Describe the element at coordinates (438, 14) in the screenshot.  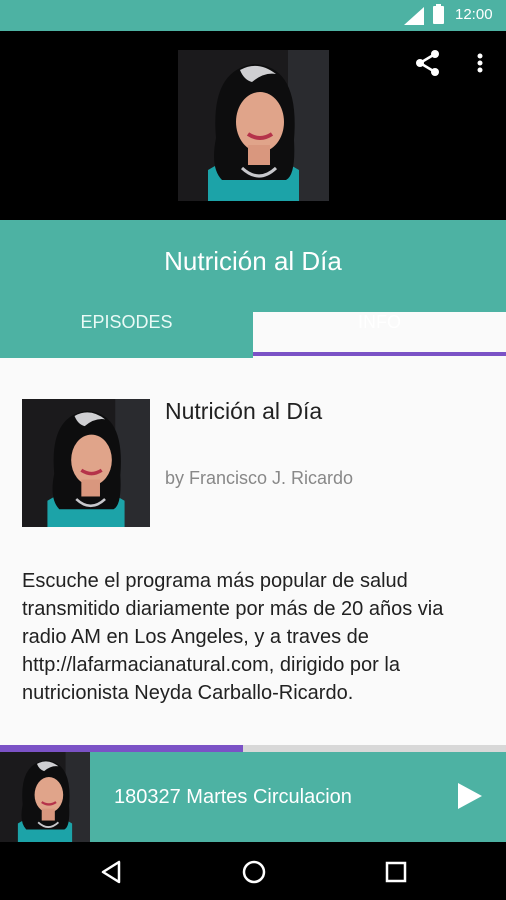
I see `battery-icon` at that location.